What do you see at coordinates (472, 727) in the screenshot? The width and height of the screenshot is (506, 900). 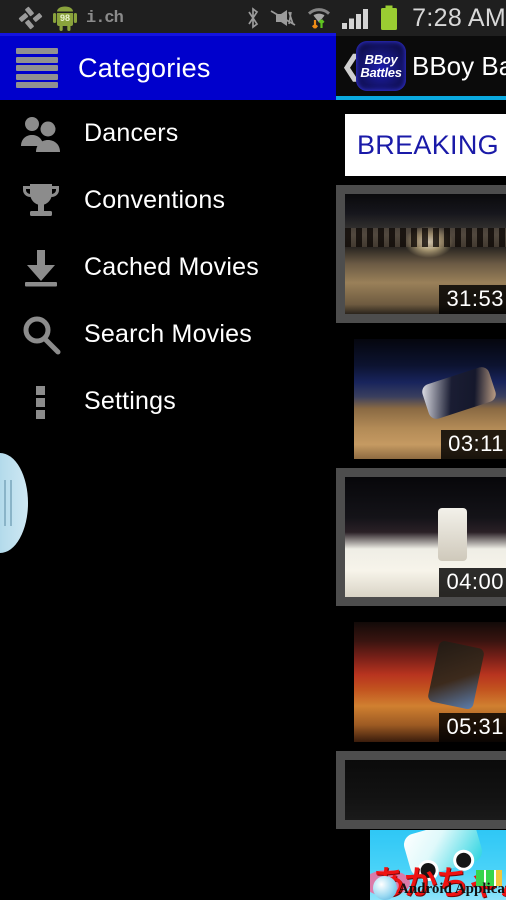 I see `video-duration: 05:31` at bounding box center [472, 727].